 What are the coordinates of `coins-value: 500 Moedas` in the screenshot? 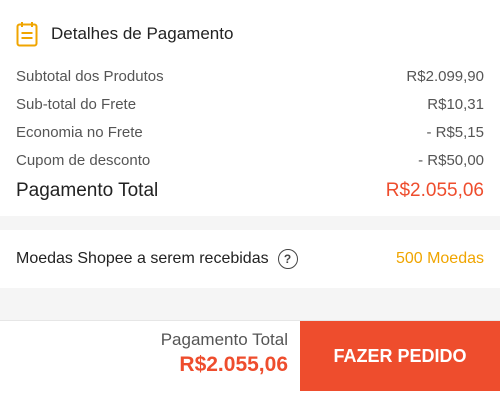 It's located at (439, 258).